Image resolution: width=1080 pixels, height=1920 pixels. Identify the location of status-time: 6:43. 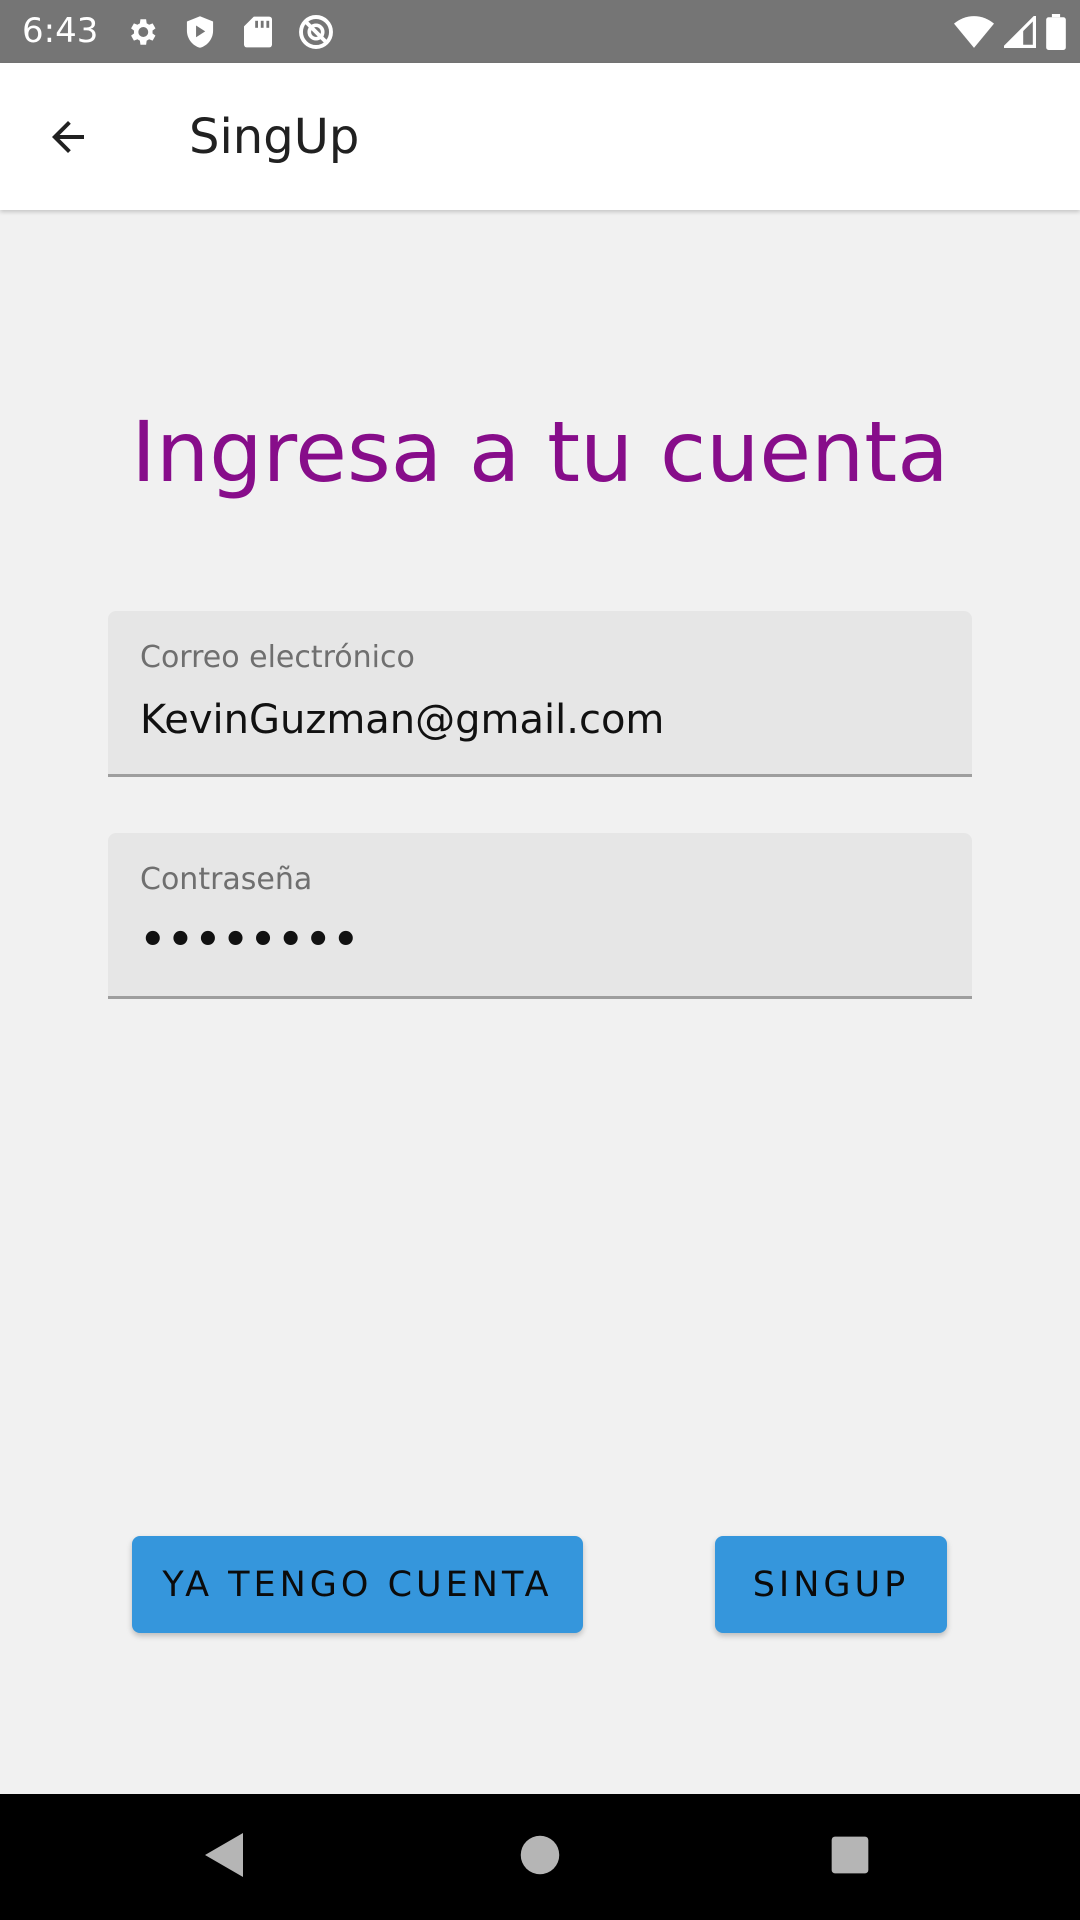
(60, 31).